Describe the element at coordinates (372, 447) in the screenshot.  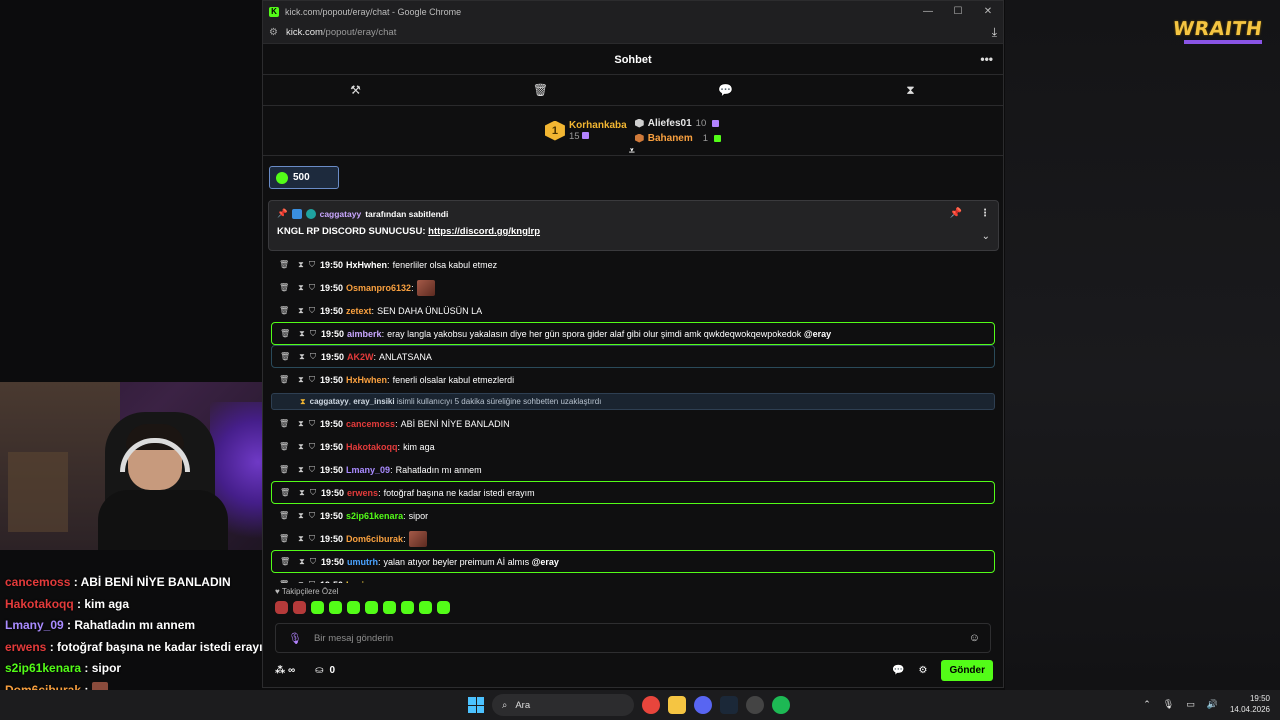
I see `message-username: Hakotakoqq` at that location.